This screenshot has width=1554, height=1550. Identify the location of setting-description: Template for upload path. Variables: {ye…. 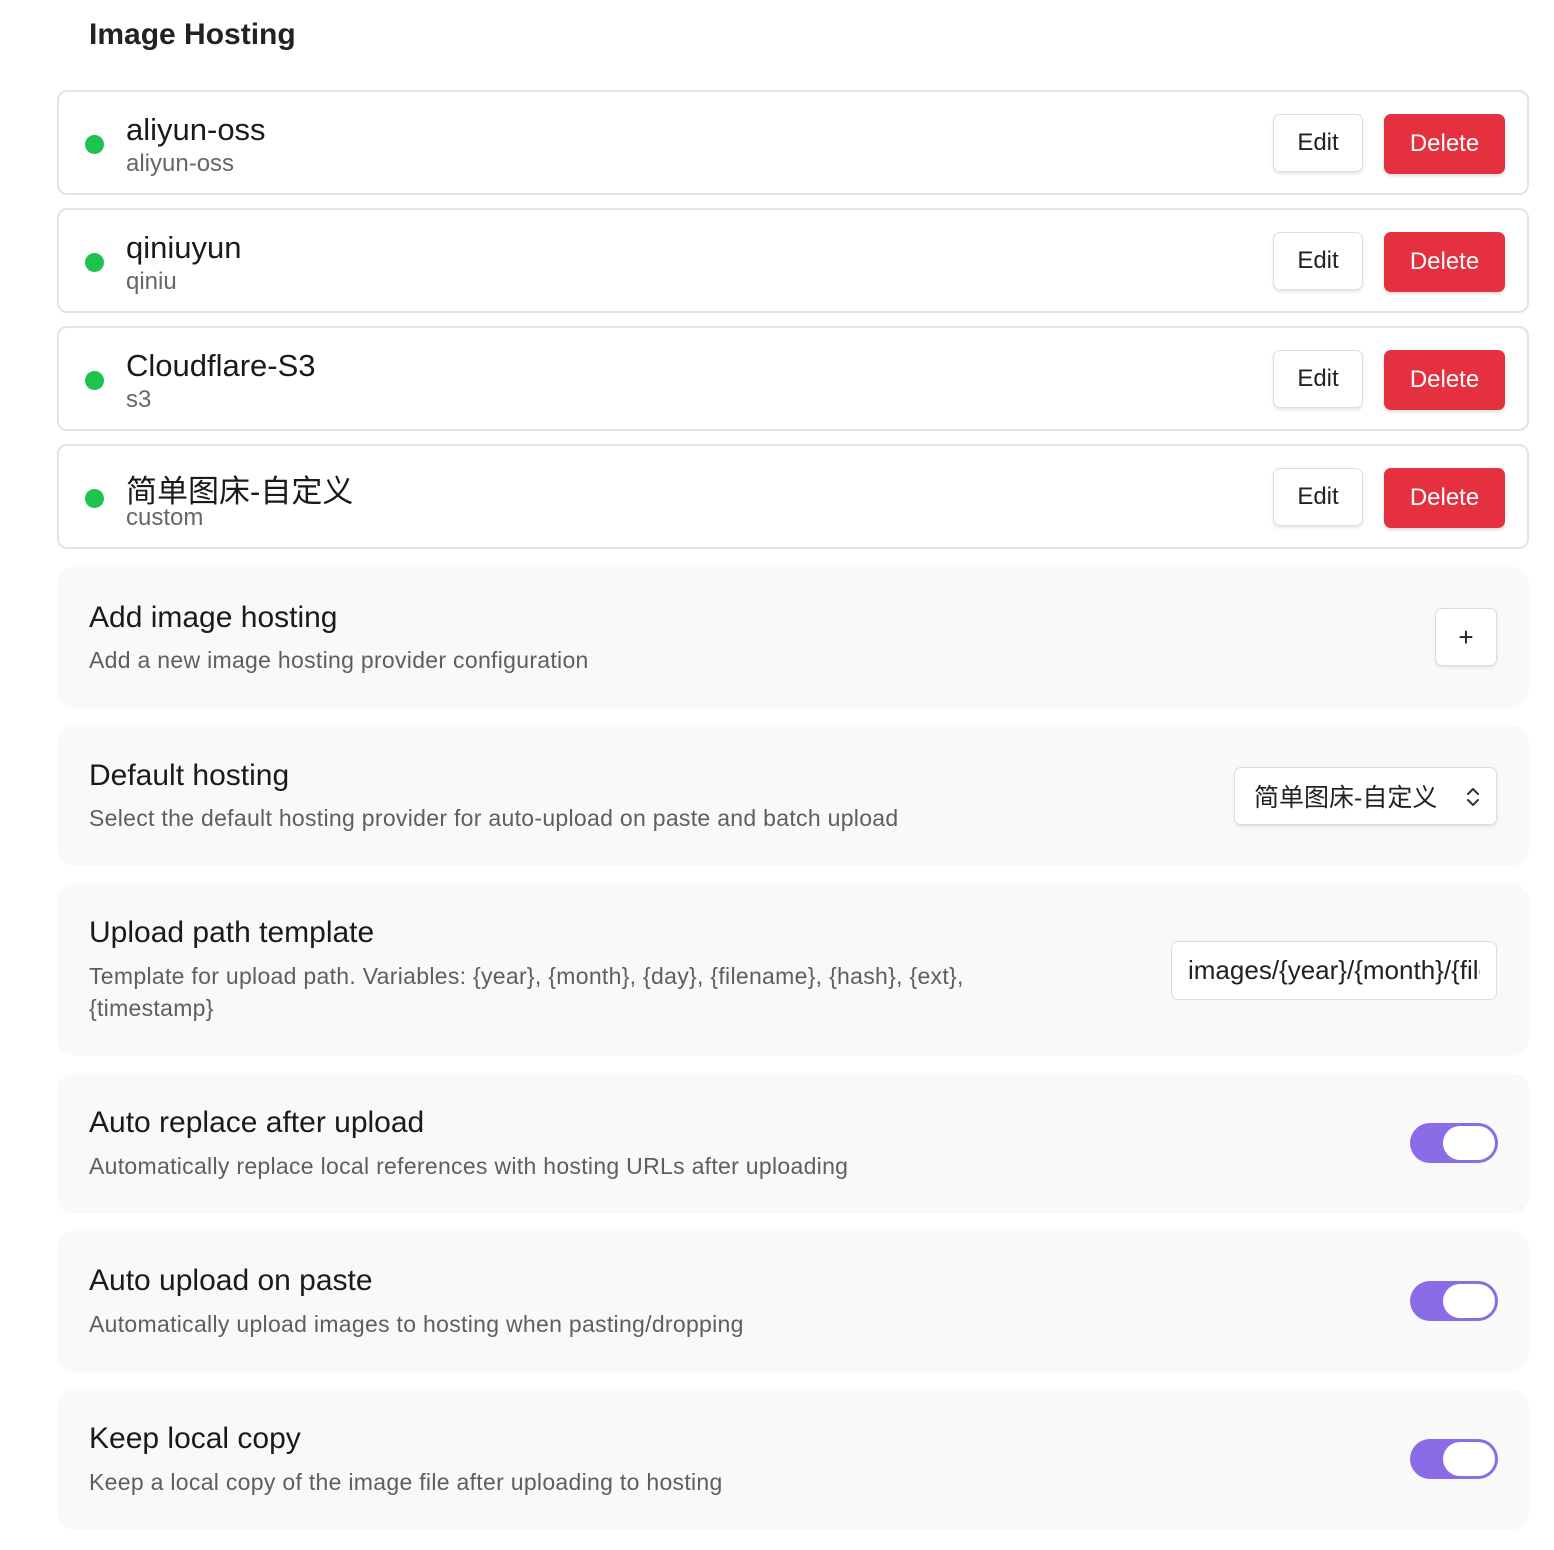
(526, 992).